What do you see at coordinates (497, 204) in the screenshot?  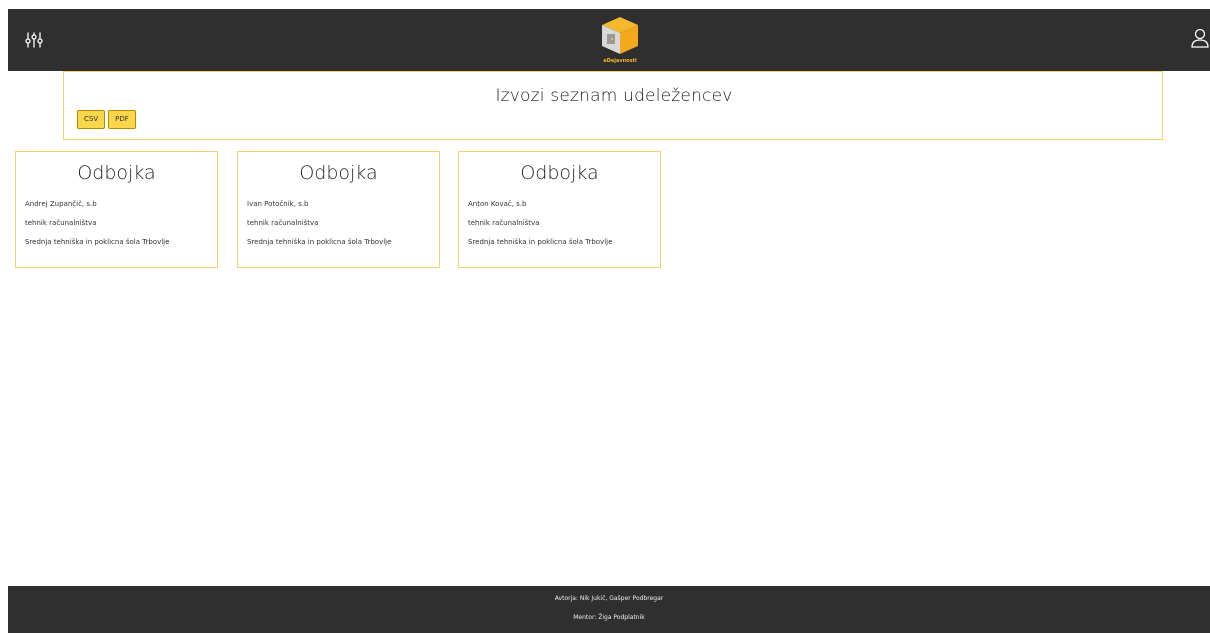 I see `card-participant-name: Anton Kovač, s.b` at bounding box center [497, 204].